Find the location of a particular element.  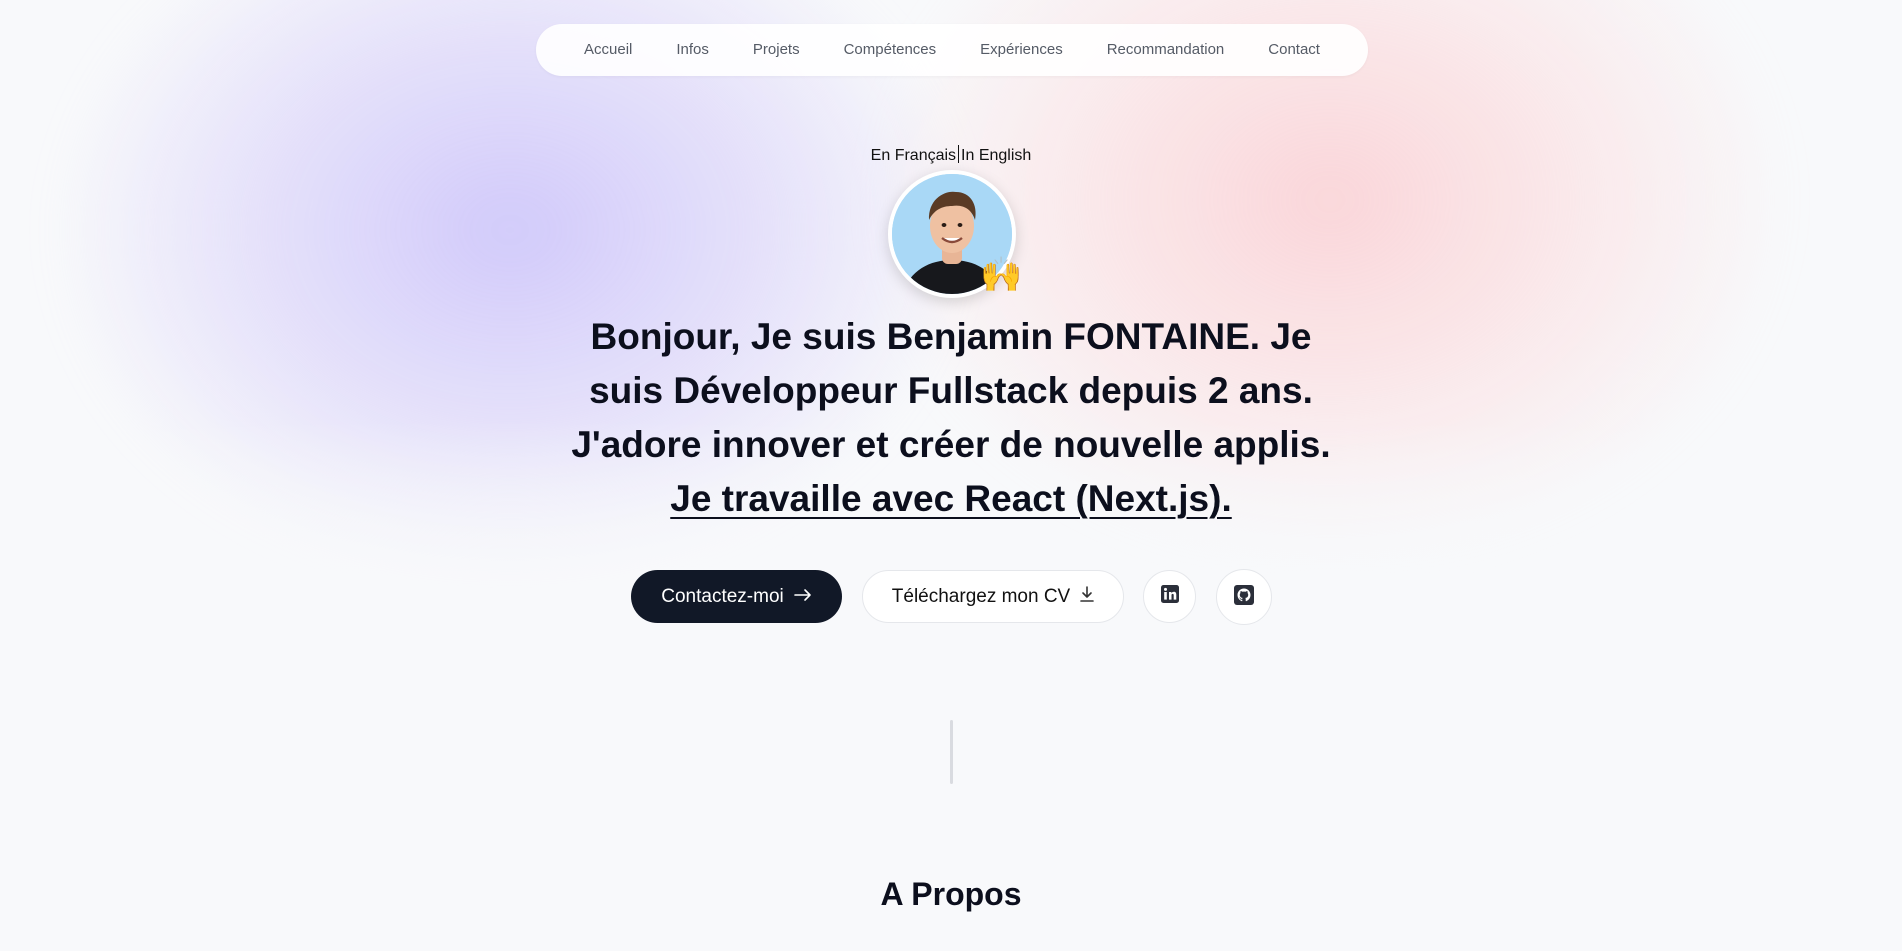

github-icon is located at coordinates (1244, 597).